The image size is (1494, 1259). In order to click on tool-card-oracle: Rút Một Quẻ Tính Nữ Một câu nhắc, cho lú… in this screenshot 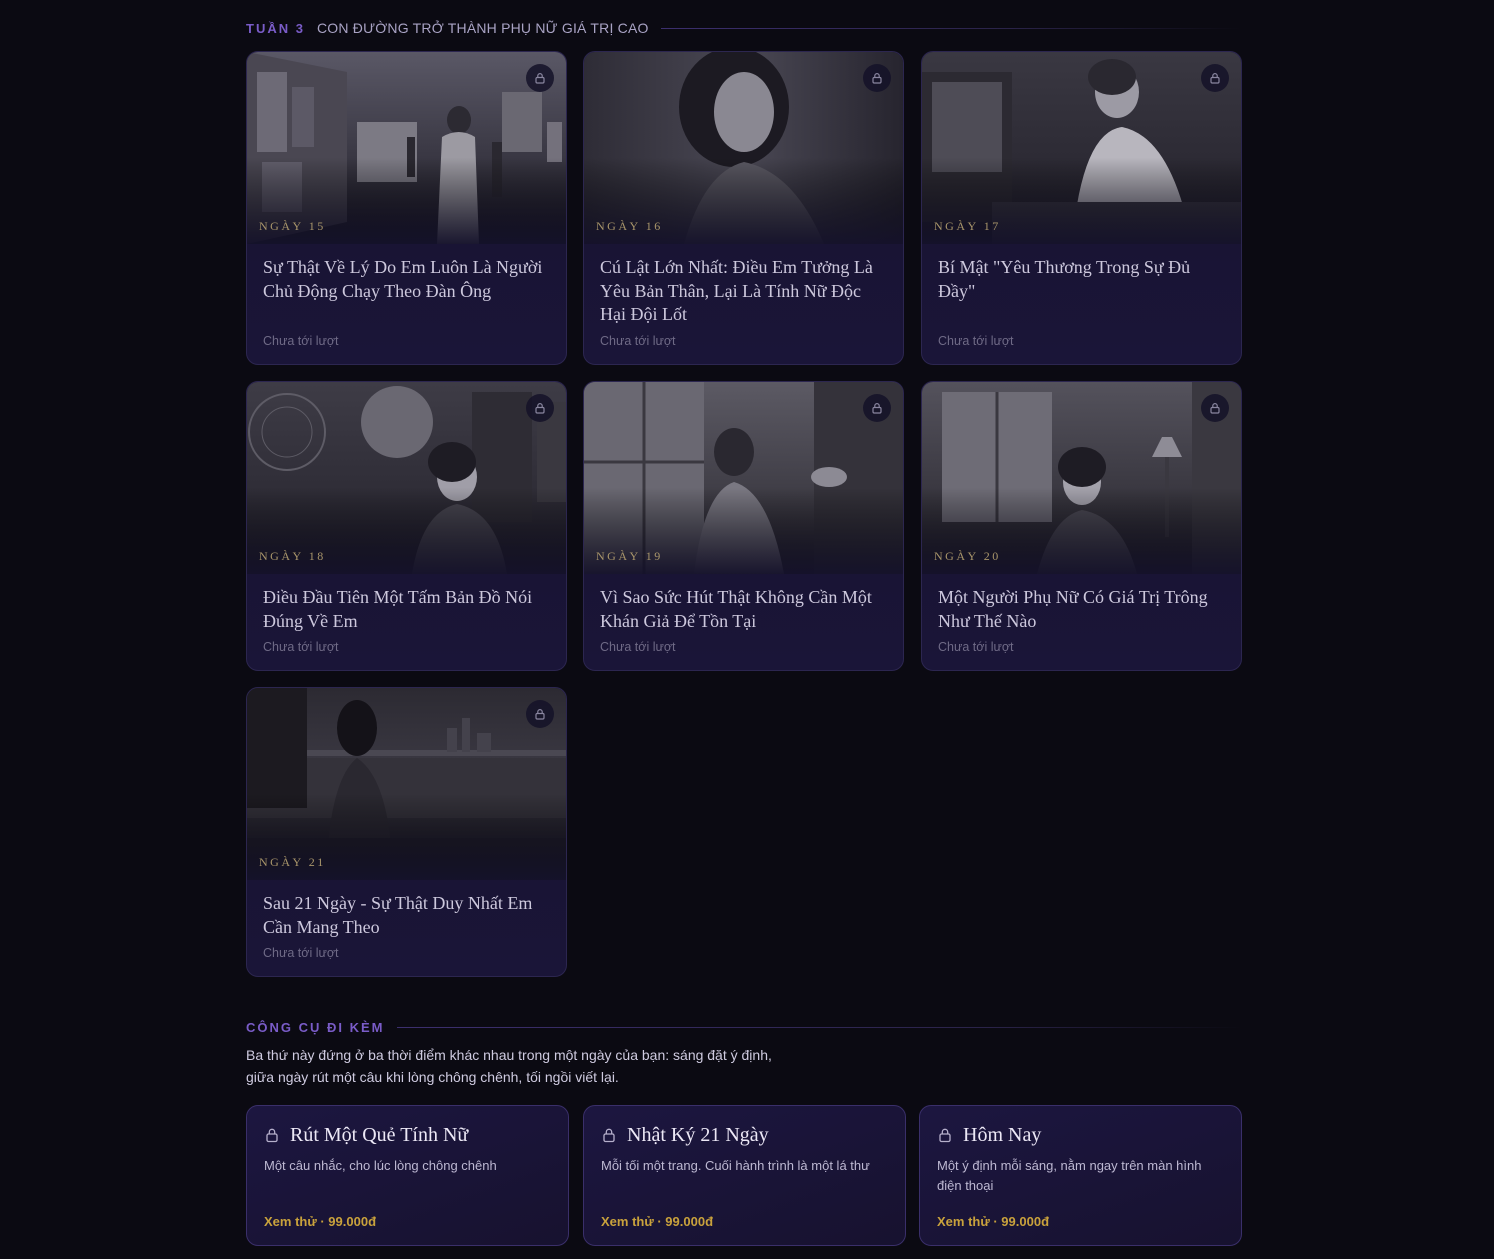, I will do `click(407, 1175)`.